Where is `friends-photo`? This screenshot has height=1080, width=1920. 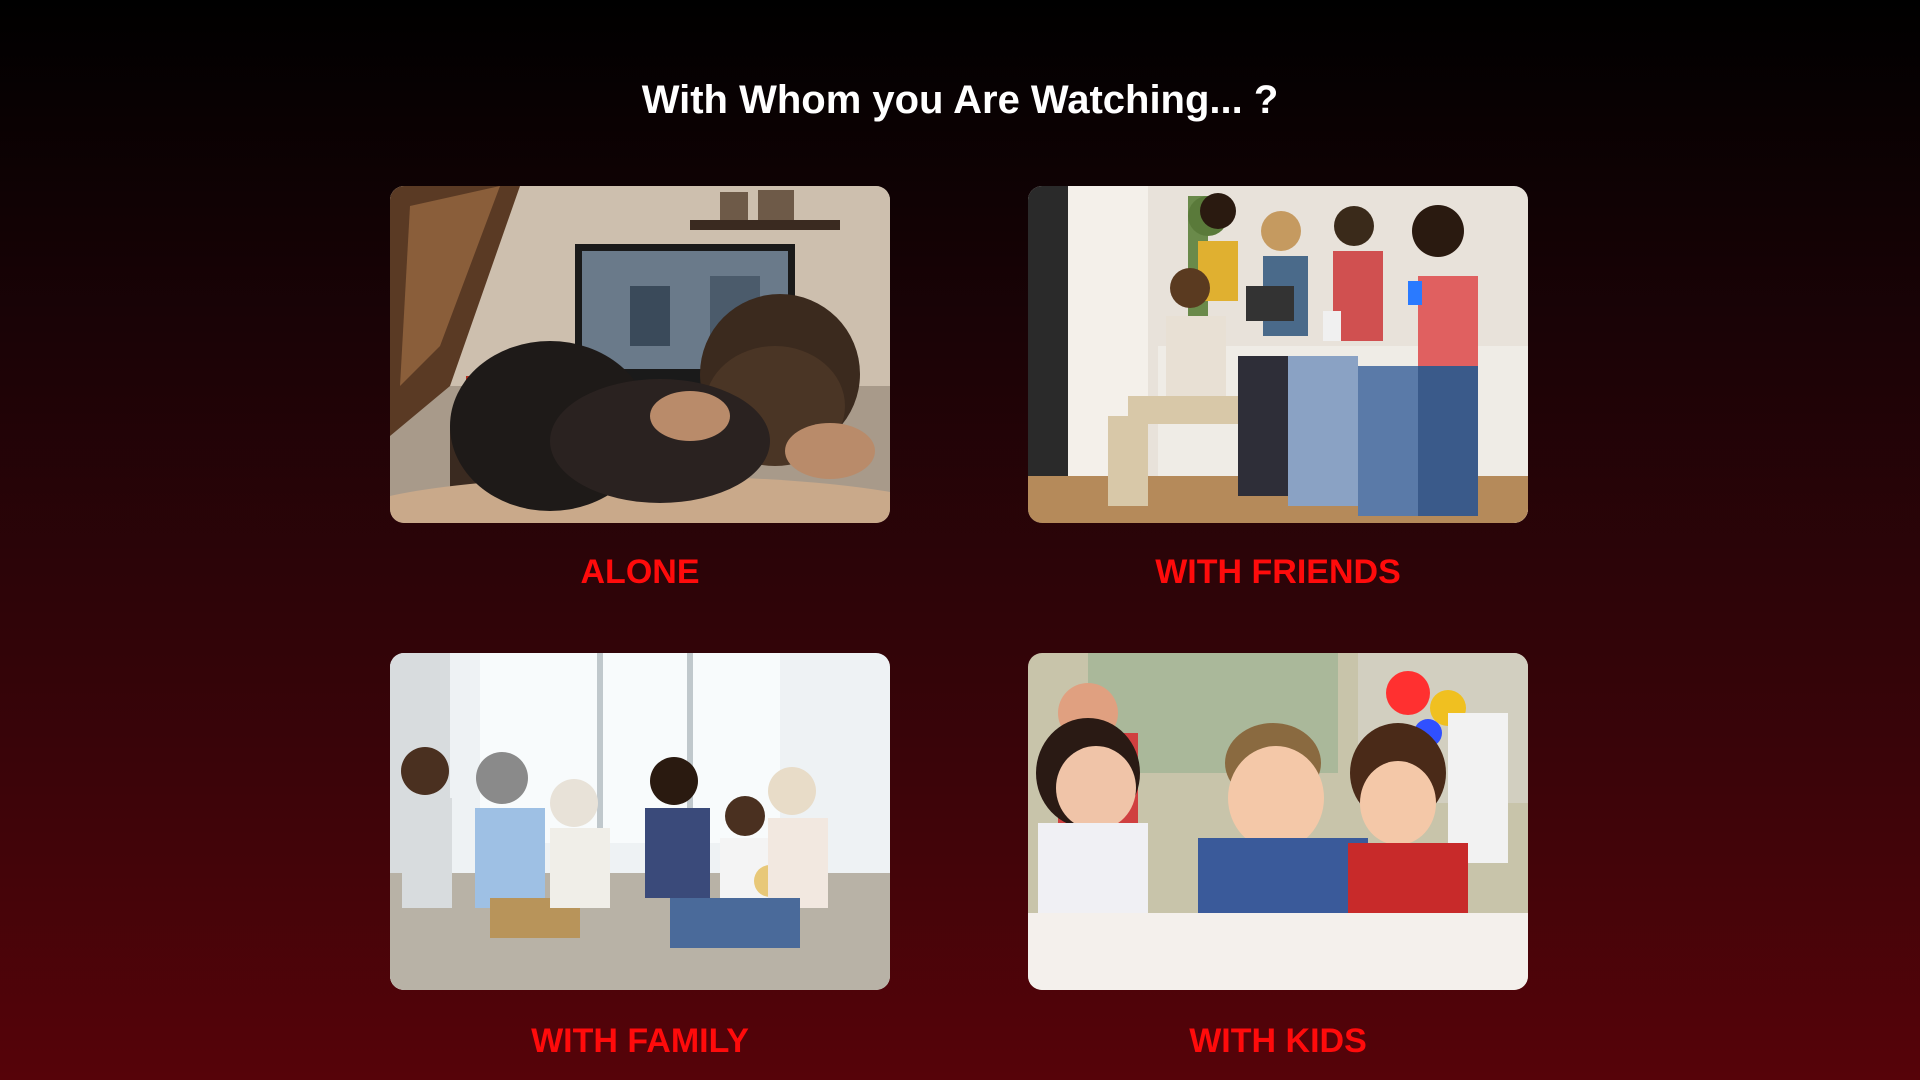
friends-photo is located at coordinates (1278, 354).